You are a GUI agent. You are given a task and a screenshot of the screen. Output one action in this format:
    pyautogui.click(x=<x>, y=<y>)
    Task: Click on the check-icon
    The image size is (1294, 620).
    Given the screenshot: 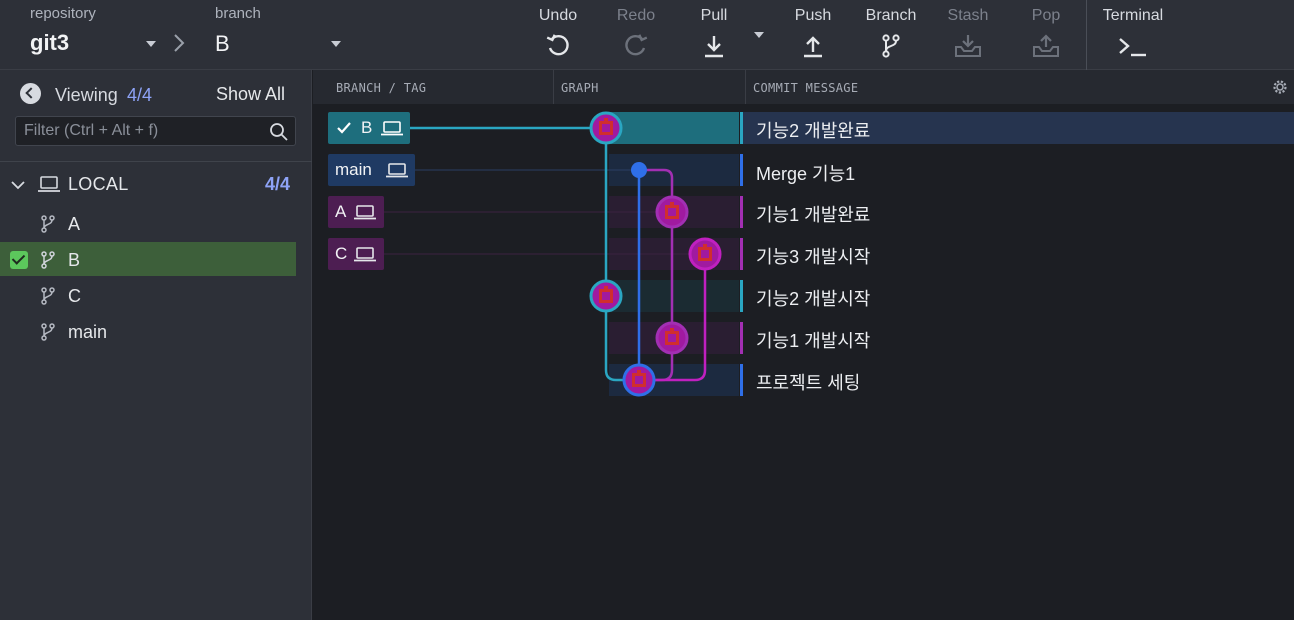 What is the action you would take?
    pyautogui.click(x=344, y=128)
    